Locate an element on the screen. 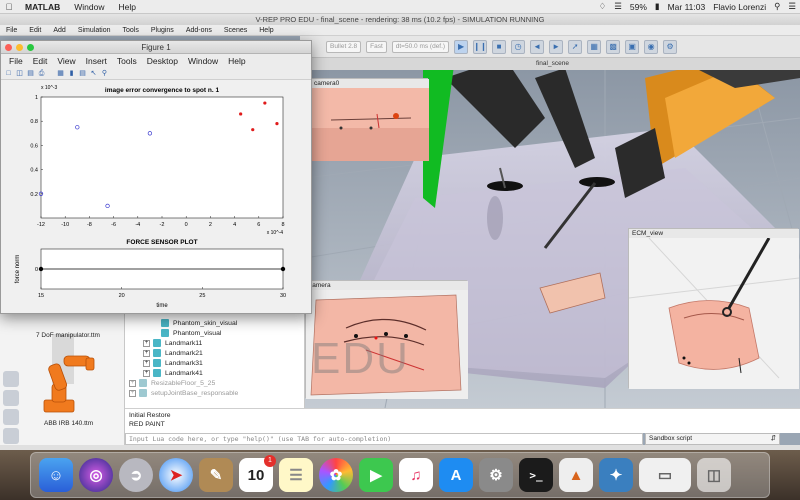 The height and width of the screenshot is (500, 800). fig-menu-view: View is located at coordinates (66, 61).